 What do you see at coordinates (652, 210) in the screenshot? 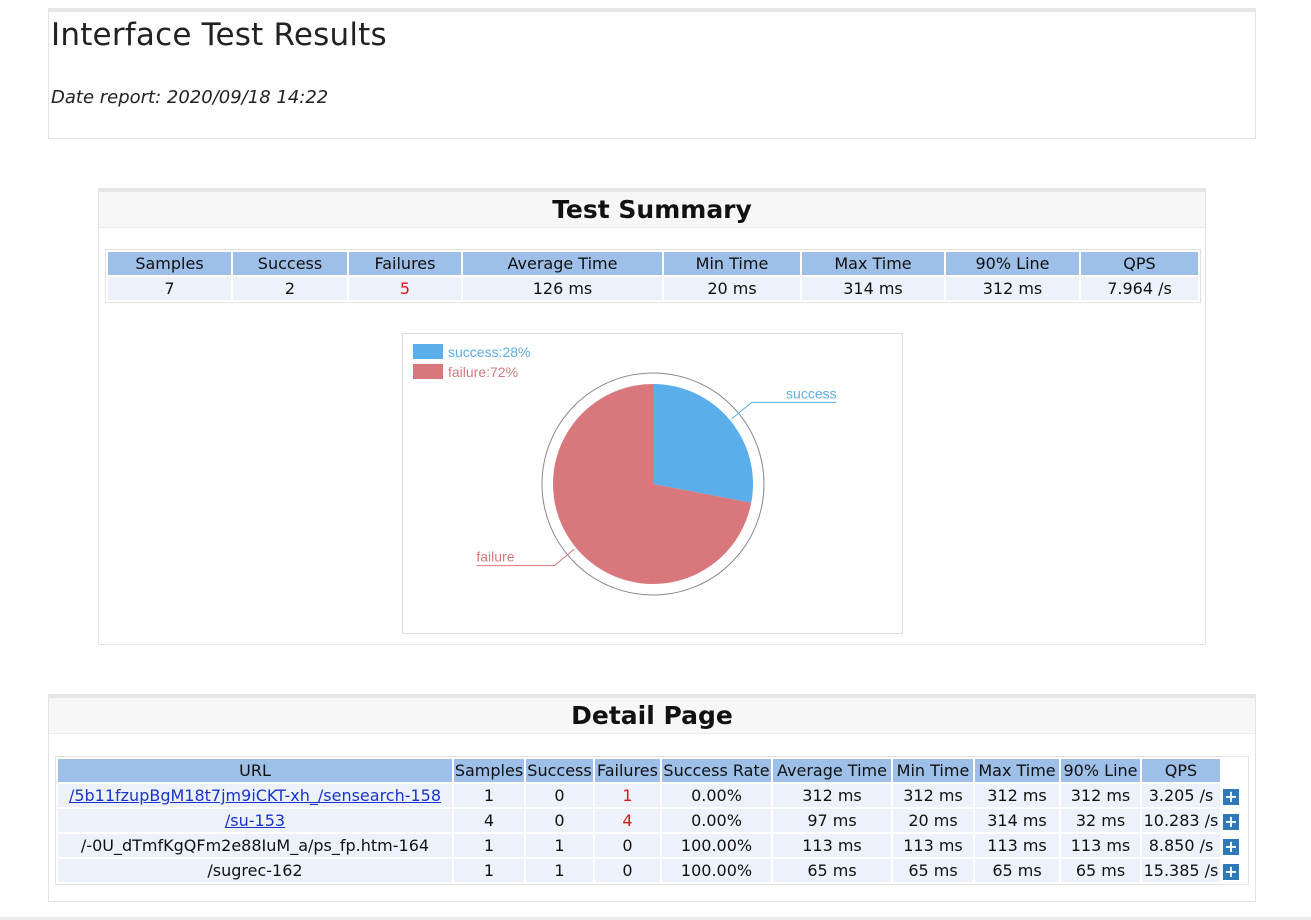
I see `summary-heading: Test Summary` at bounding box center [652, 210].